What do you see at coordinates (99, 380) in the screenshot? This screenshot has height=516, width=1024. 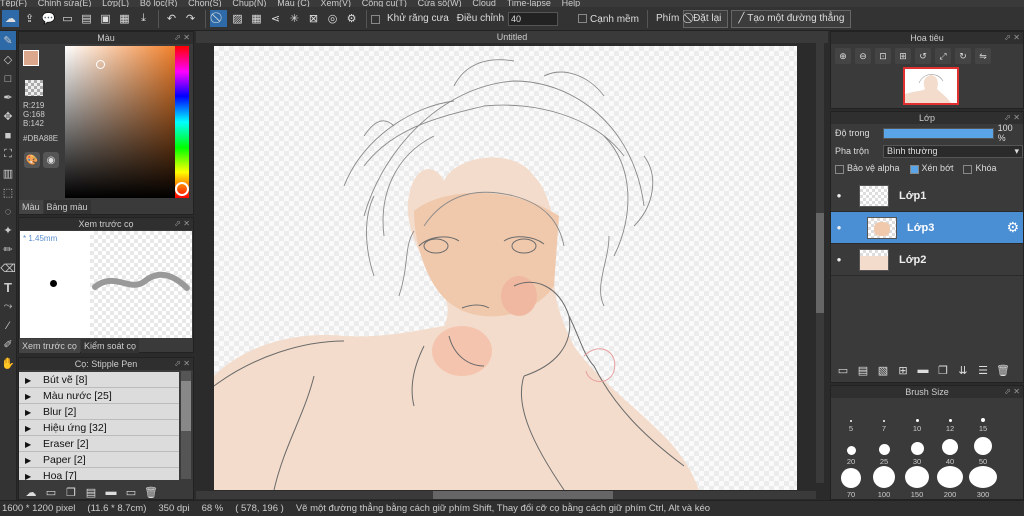 I see `brush-group: ▶ Bút vẽ [8]` at bounding box center [99, 380].